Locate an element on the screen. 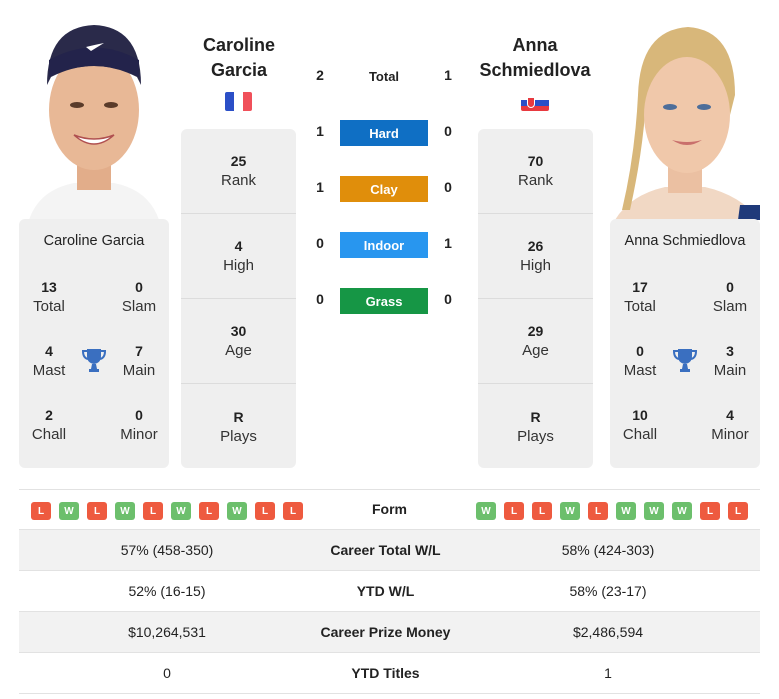 This screenshot has width=779, height=699. stat-row: 52% (16-15) YTD W/L 58% (23-17) is located at coordinates (389, 591).